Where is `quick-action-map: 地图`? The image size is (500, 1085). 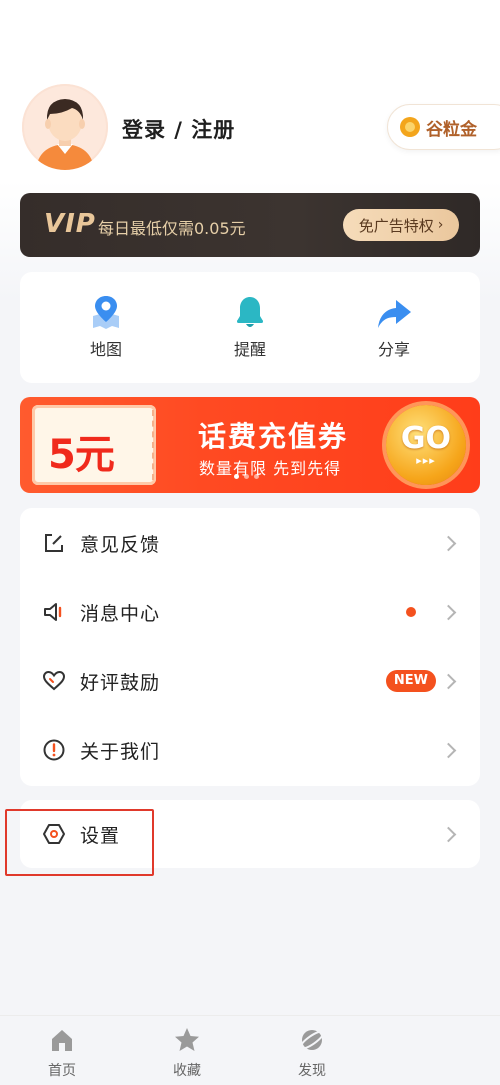 quick-action-map: 地图 is located at coordinates (106, 325).